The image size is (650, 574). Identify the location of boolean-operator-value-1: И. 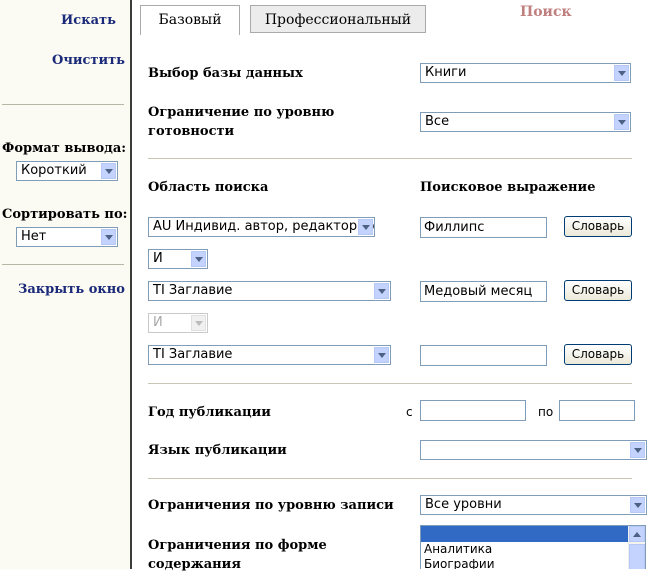
(158, 258).